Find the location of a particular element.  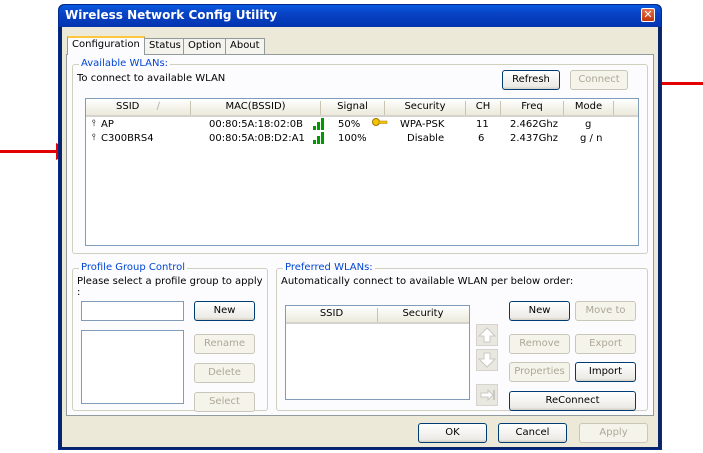

preferred-wlan-list: SSID Security is located at coordinates (377, 352).